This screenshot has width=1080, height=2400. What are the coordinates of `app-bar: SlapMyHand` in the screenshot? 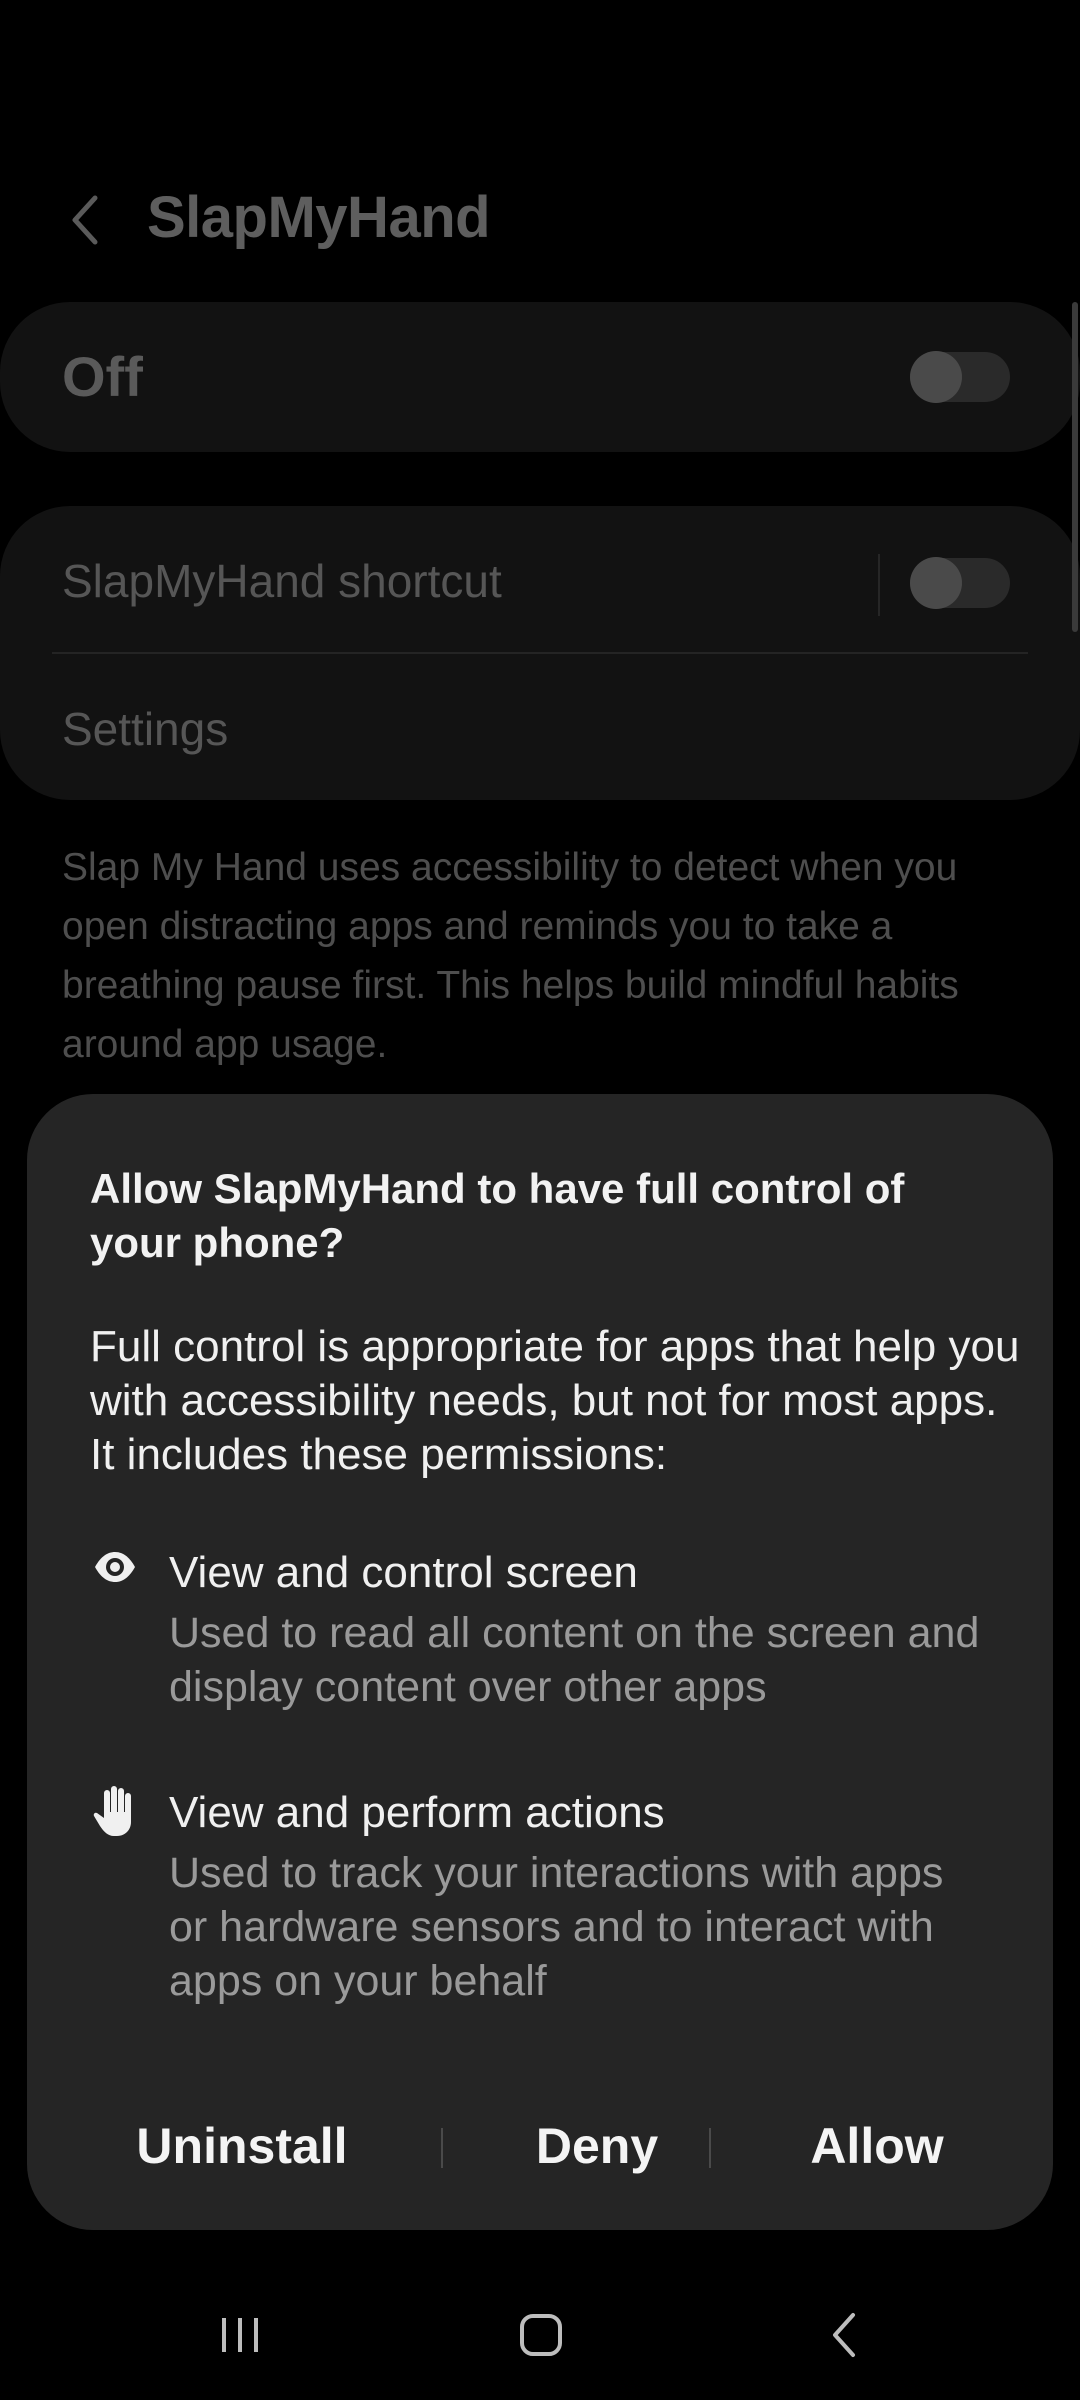 It's located at (540, 220).